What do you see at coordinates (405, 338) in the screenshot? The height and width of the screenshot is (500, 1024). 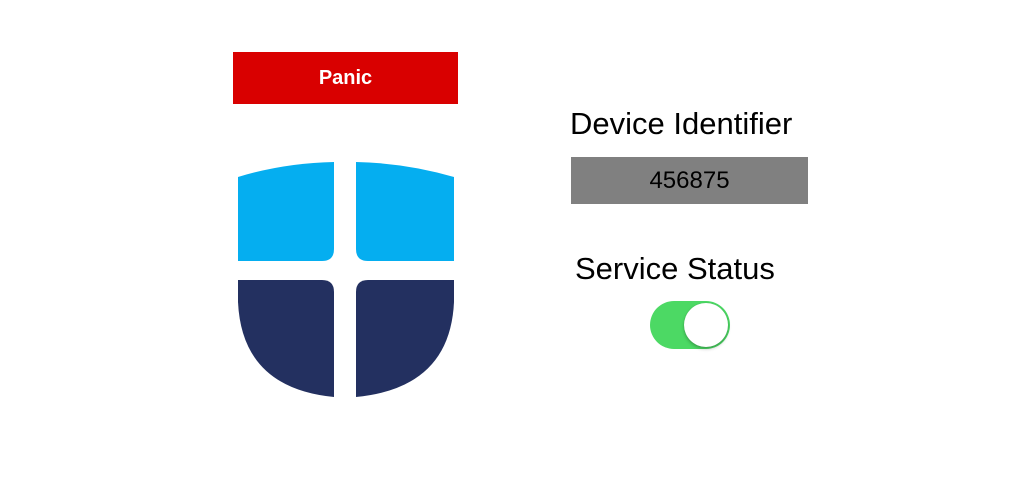 I see `shield-bottom-right-quadrant` at bounding box center [405, 338].